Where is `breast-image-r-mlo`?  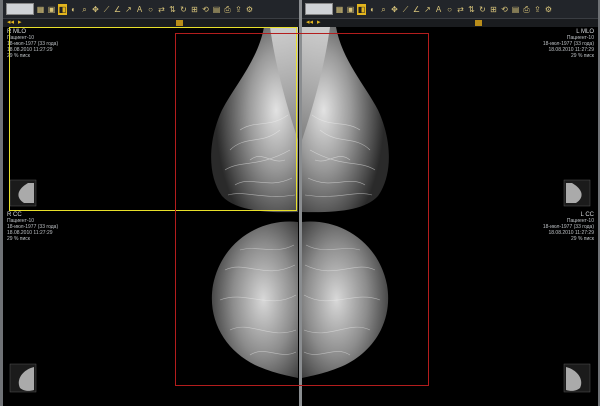 breast-image-r-mlo is located at coordinates (254, 120).